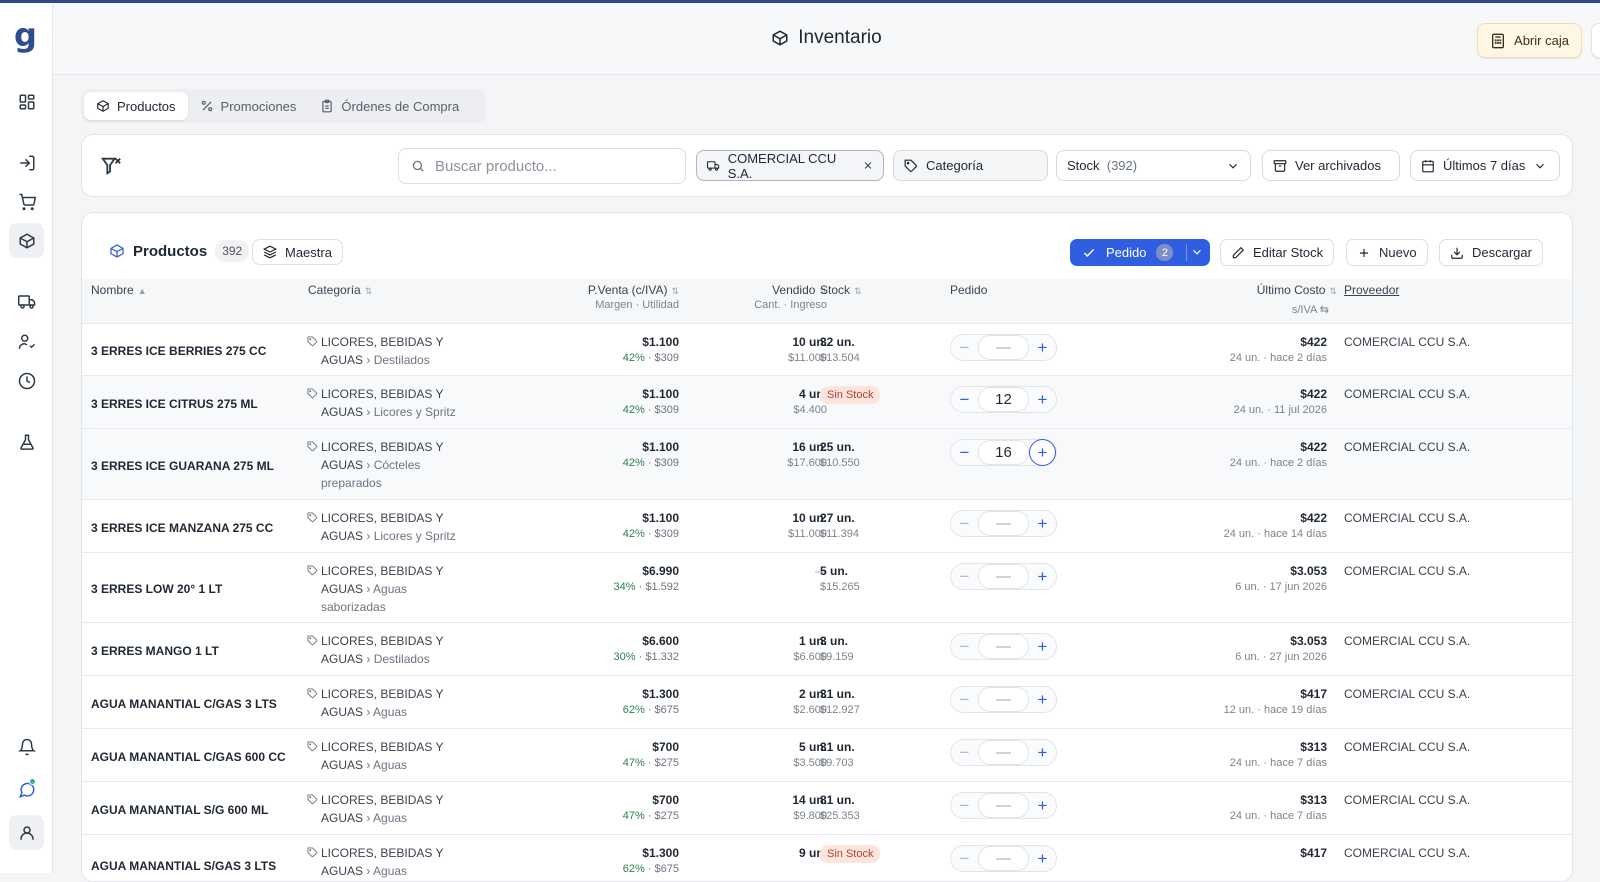  I want to click on pedido-qty-input: 16, so click(1003, 452).